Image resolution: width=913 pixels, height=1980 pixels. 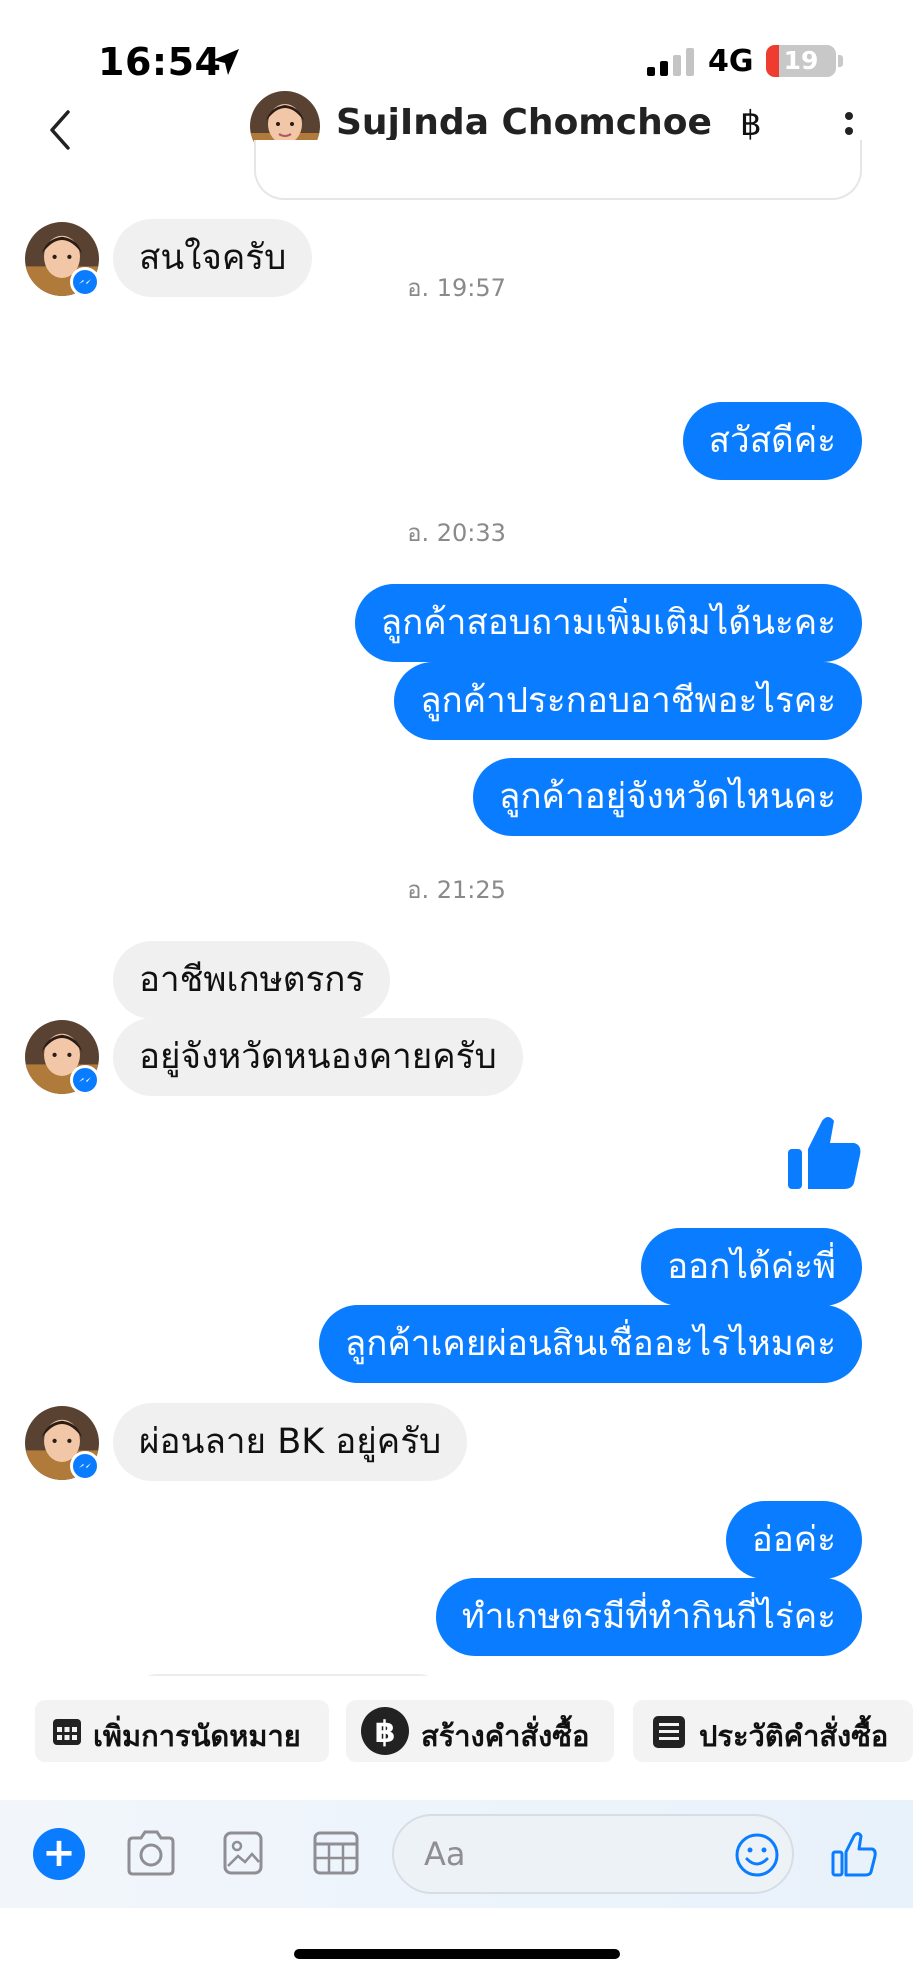 I want to click on emoji-icon, so click(x=757, y=1855).